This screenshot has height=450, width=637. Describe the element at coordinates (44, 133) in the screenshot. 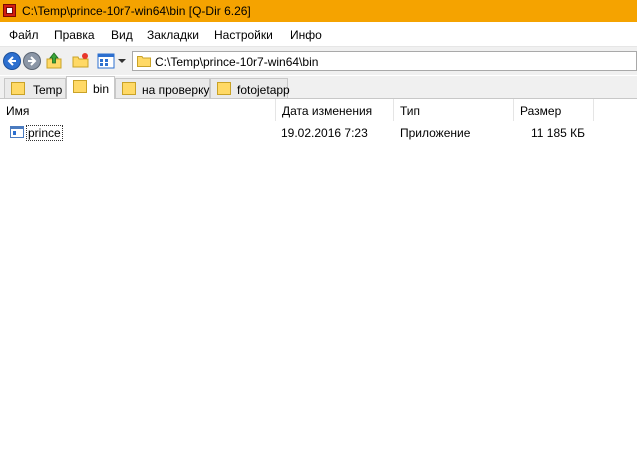

I see `file-name: prince` at that location.